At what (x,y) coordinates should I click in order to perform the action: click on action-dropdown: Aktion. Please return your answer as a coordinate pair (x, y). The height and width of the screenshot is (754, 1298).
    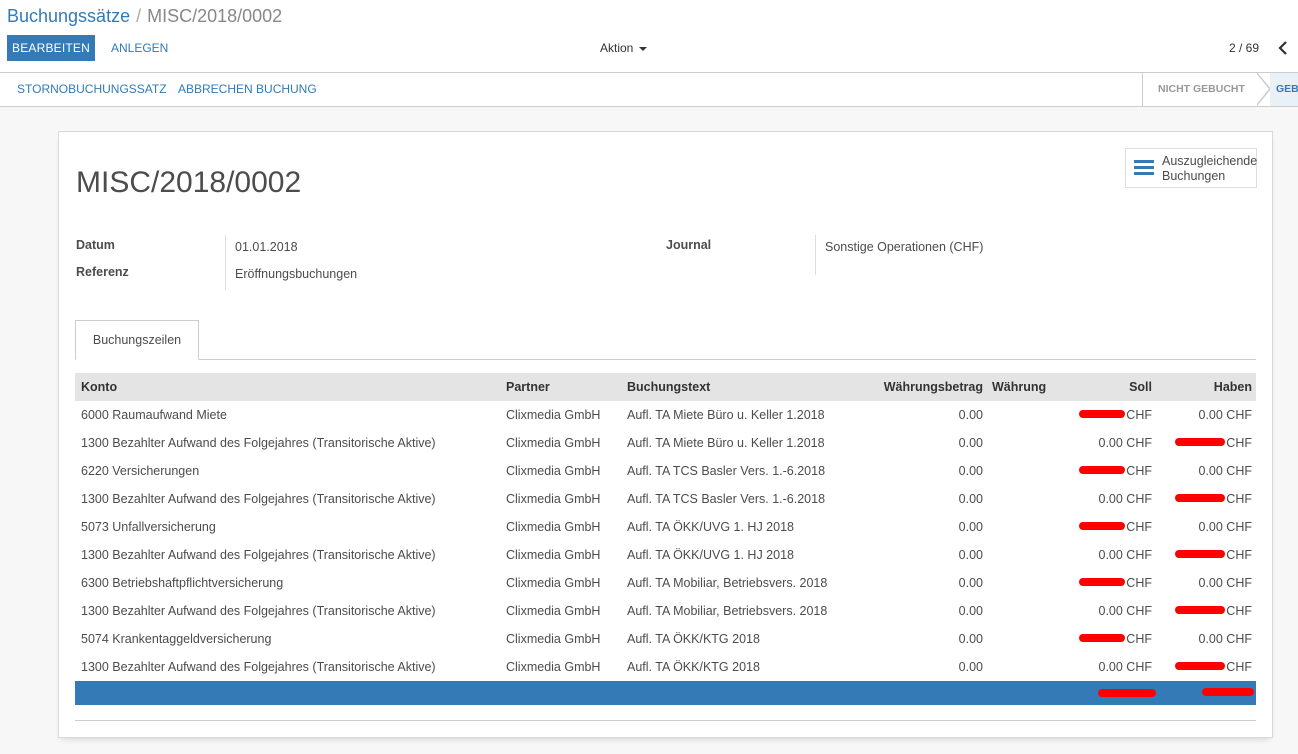
    Looking at the image, I should click on (623, 48).